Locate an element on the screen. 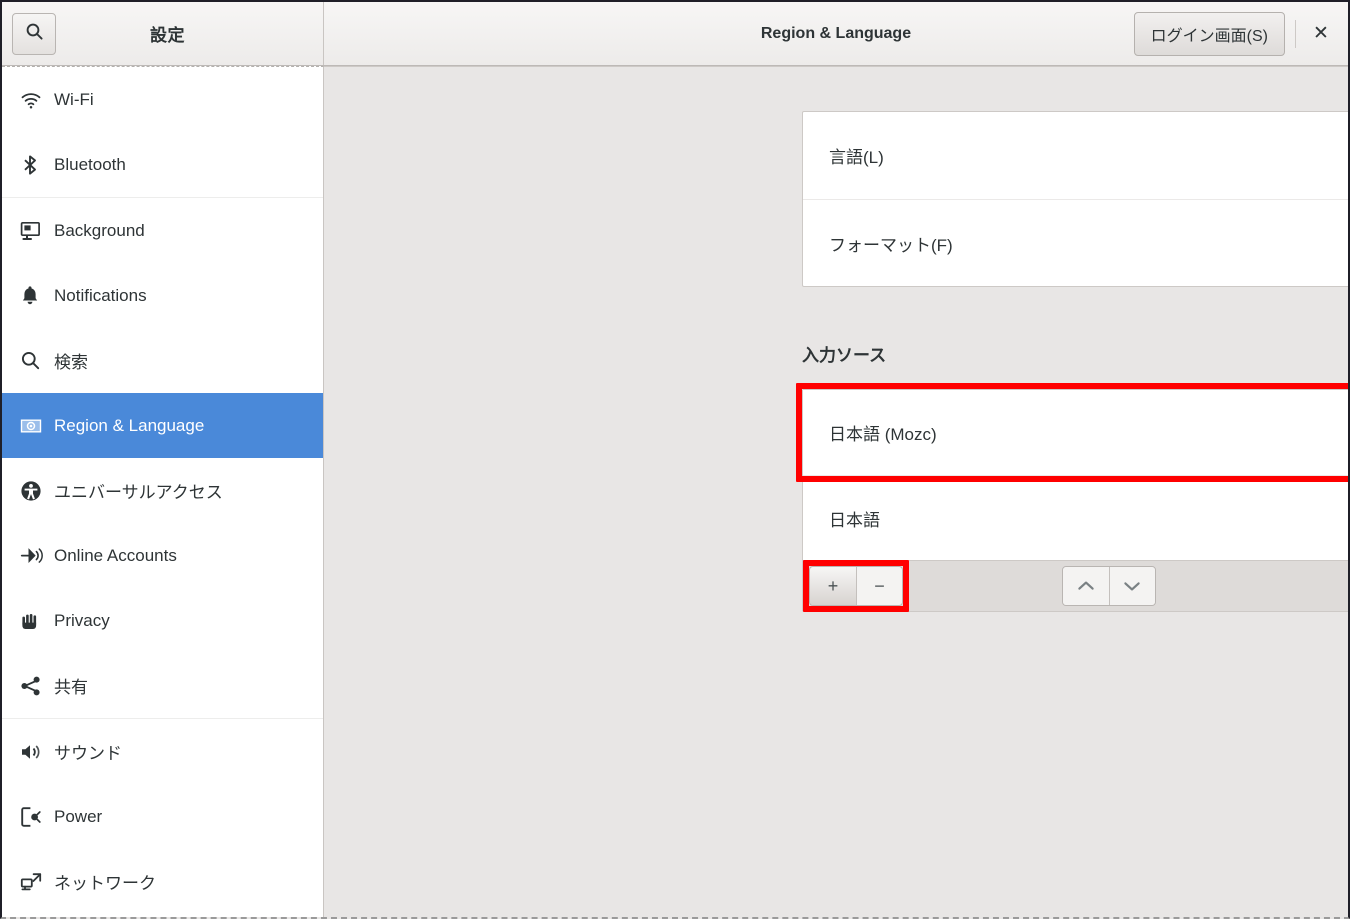 The width and height of the screenshot is (1350, 919). input-sources-toolbar: + − is located at coordinates (1075, 586).